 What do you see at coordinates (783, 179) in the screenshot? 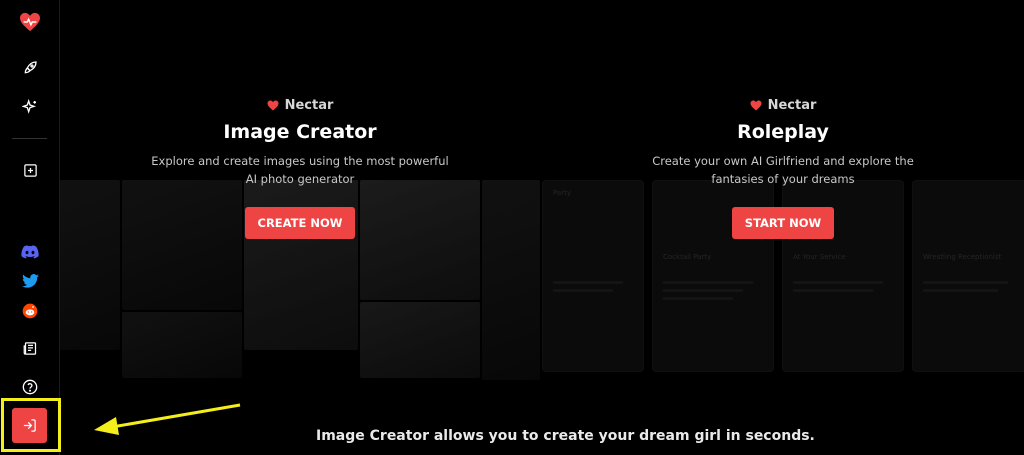
I see `description-line: fantasies of your dreams` at bounding box center [783, 179].